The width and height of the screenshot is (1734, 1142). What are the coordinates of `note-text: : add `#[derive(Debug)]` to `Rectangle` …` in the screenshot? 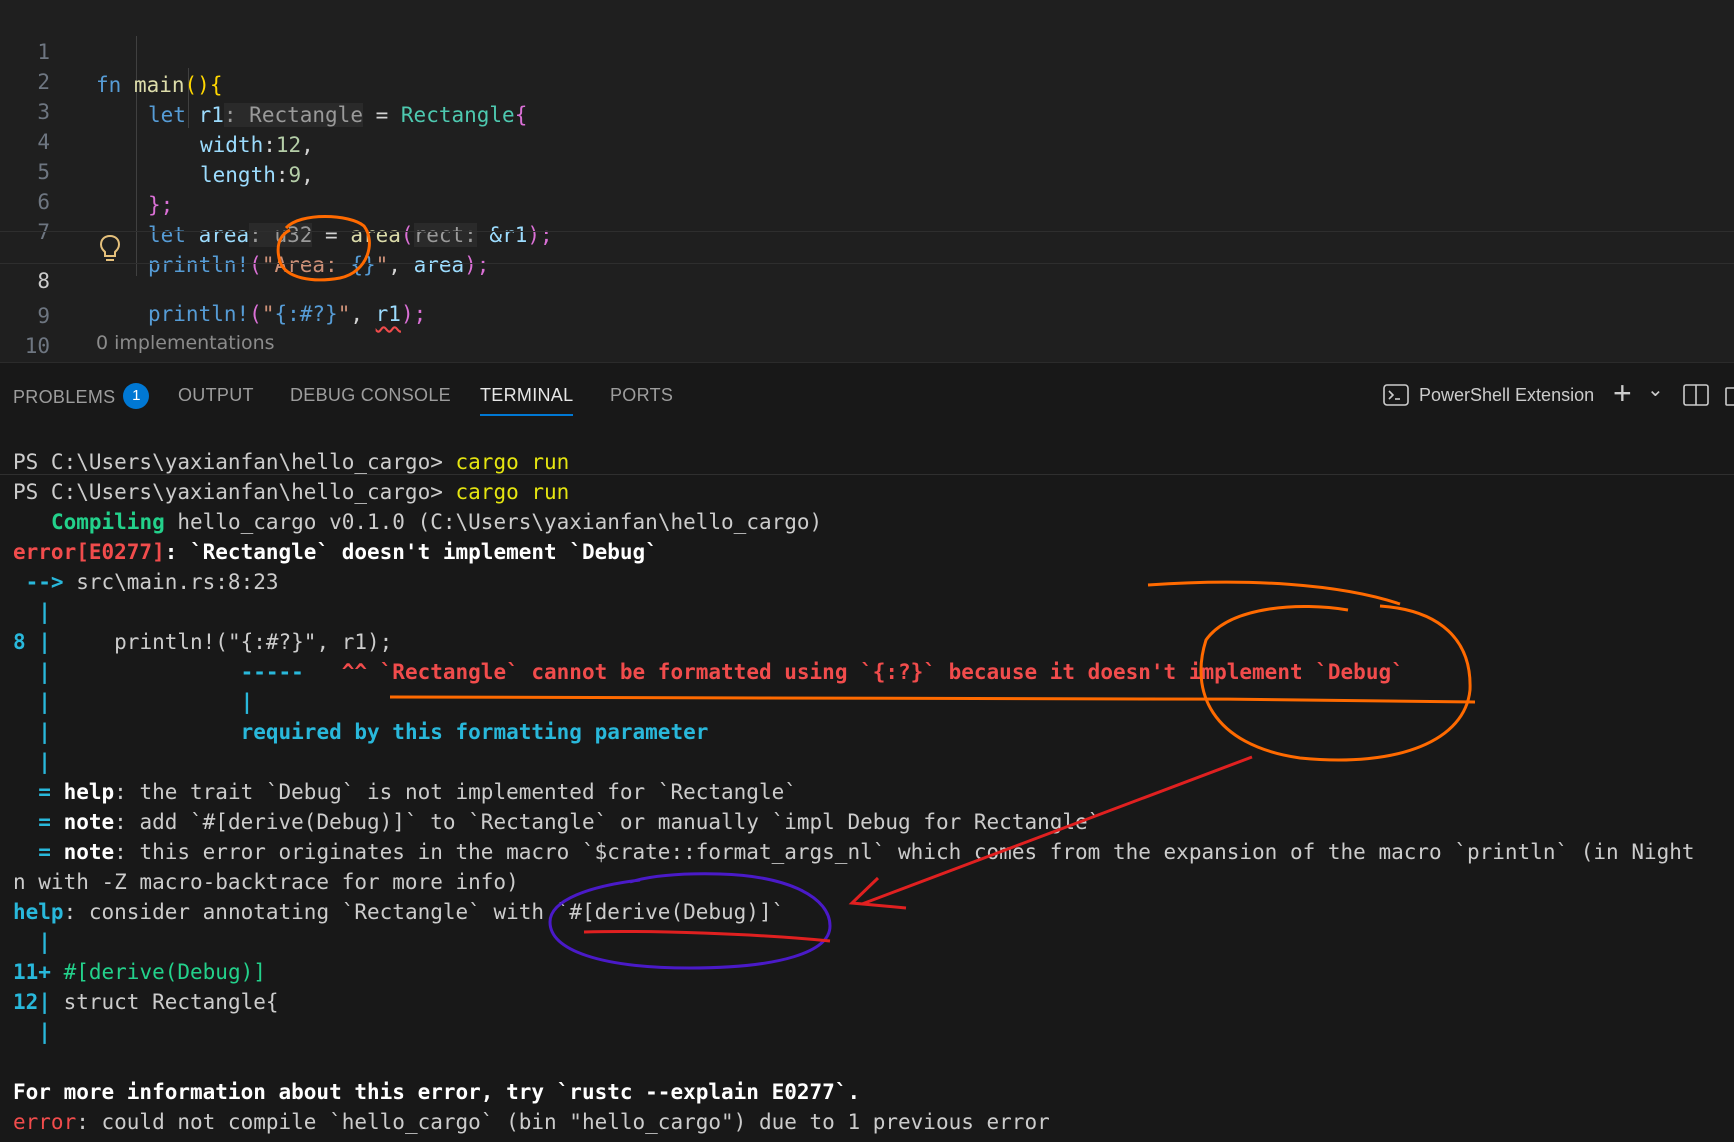 It's located at (607, 822).